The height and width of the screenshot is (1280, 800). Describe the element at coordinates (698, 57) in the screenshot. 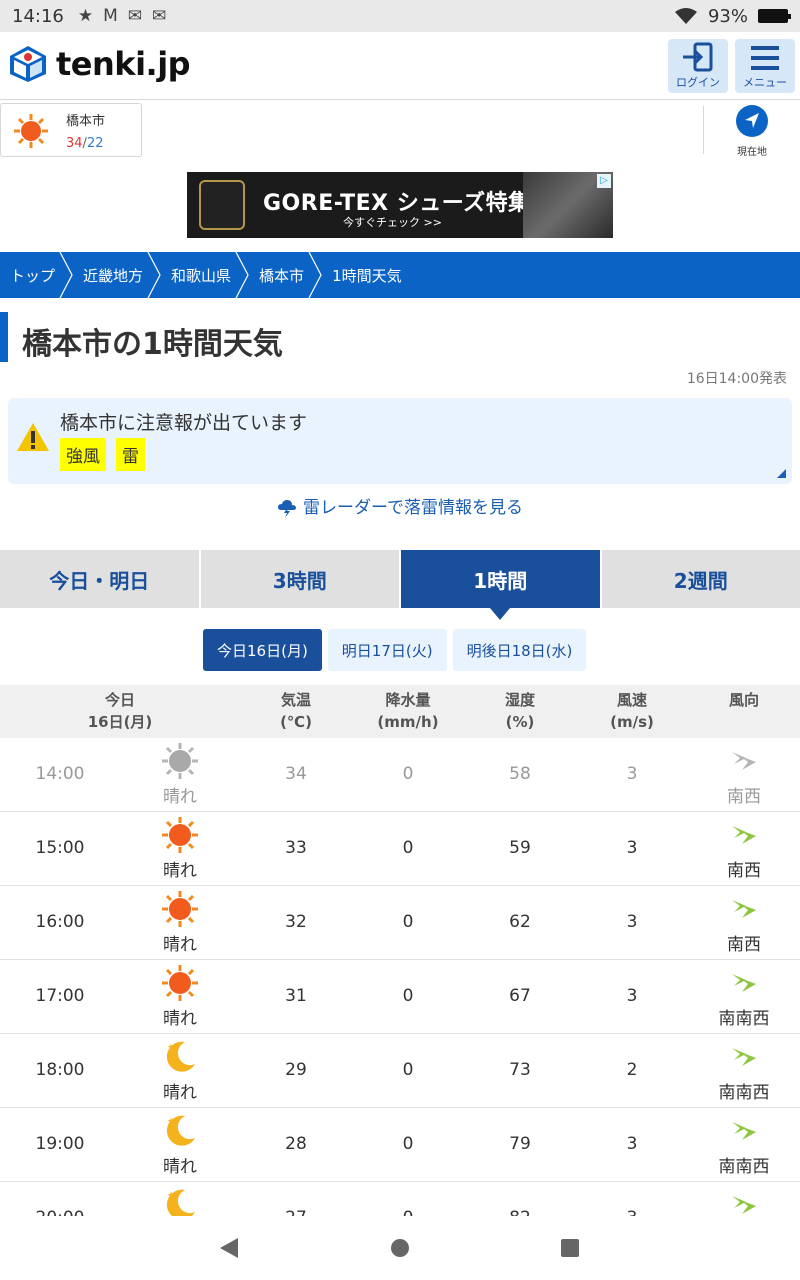

I see `login-icon` at that location.